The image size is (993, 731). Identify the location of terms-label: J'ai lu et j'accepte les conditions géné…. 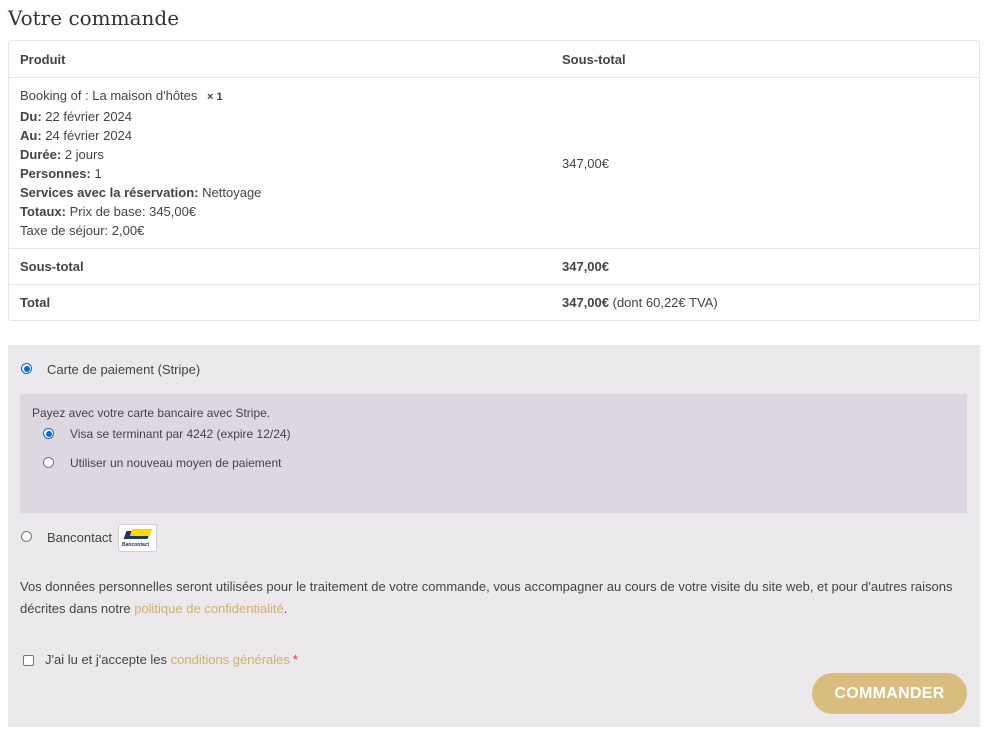
(171, 659).